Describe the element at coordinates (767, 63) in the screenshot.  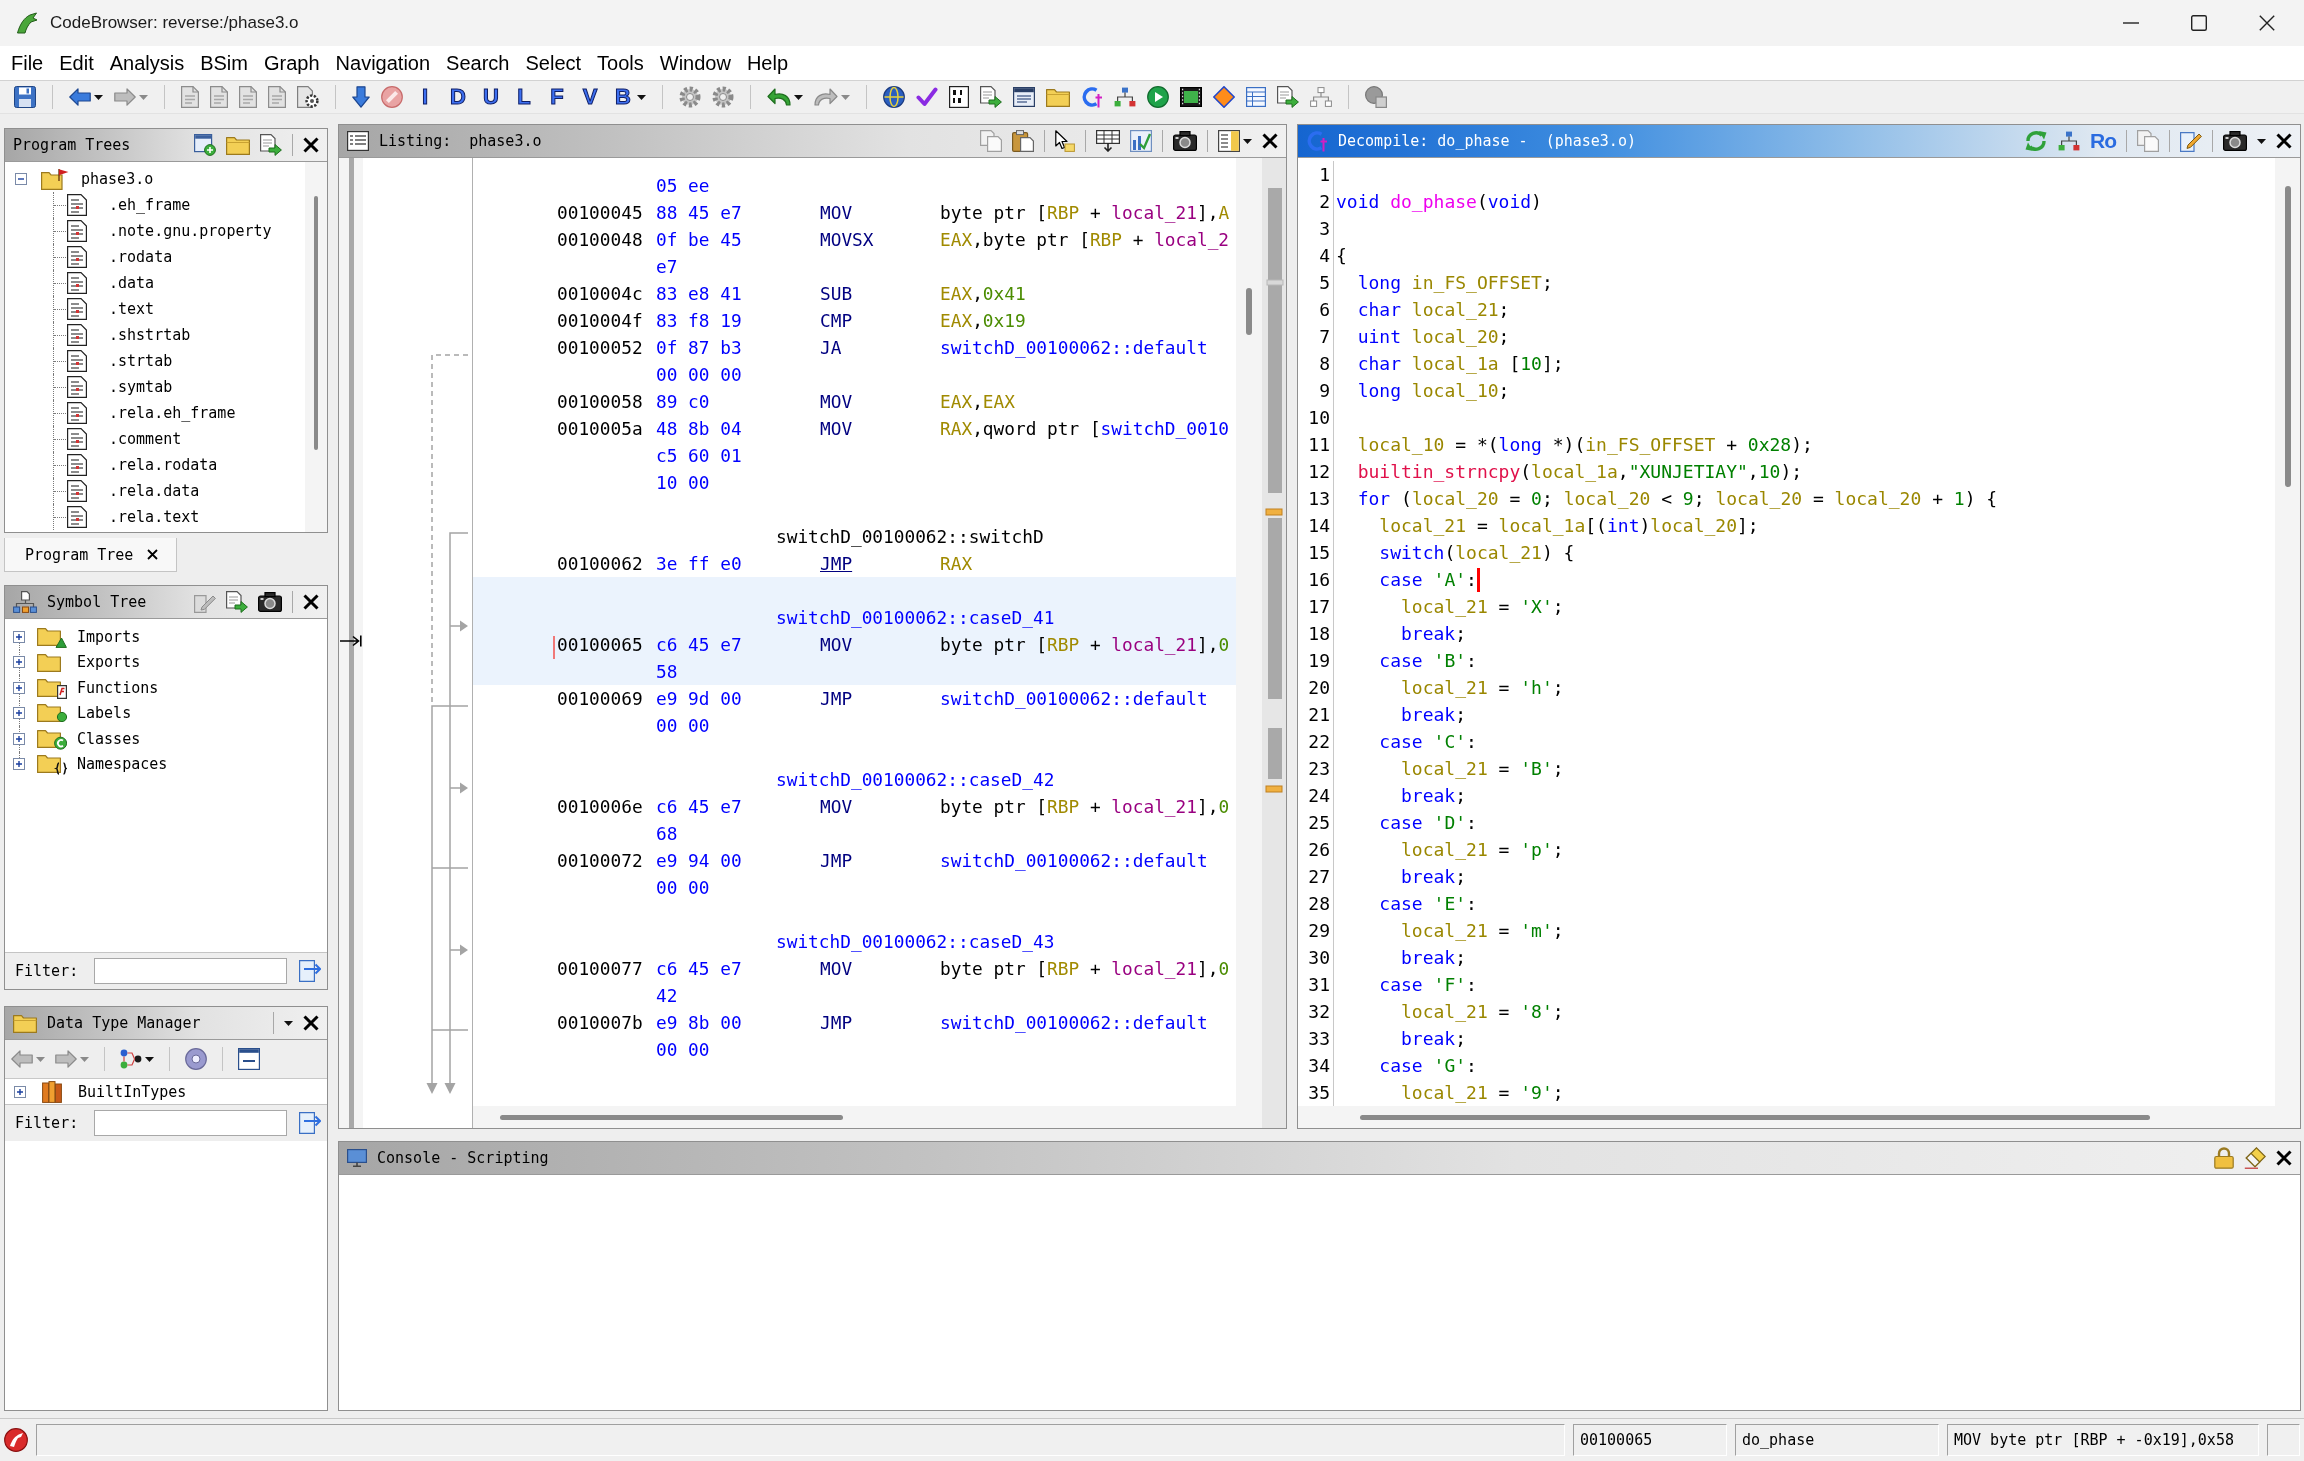
I see `menu-item: Help` at that location.